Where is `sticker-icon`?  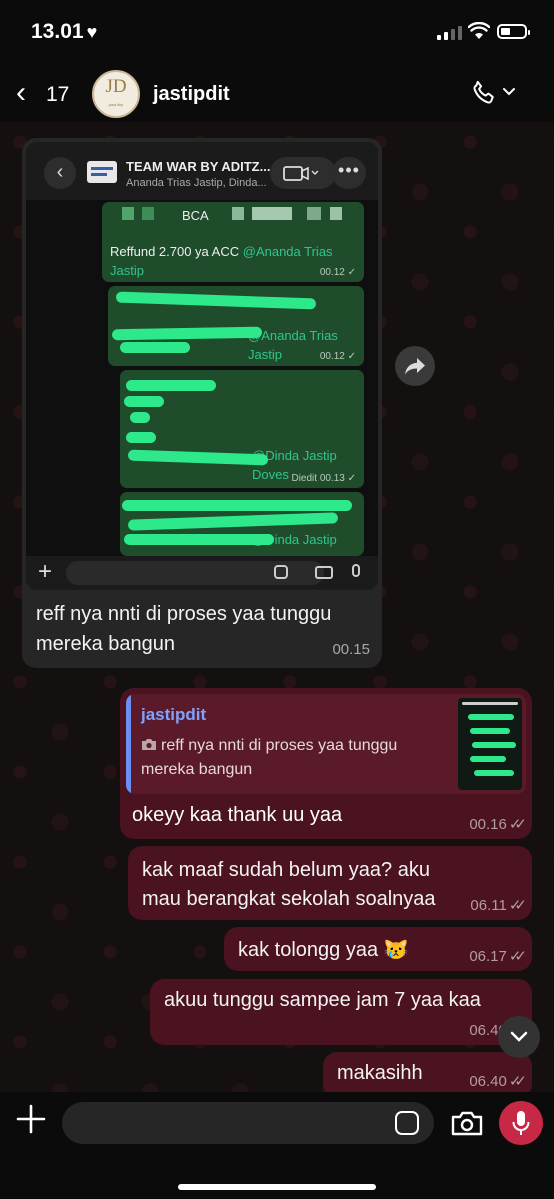 sticker-icon is located at coordinates (407, 1123).